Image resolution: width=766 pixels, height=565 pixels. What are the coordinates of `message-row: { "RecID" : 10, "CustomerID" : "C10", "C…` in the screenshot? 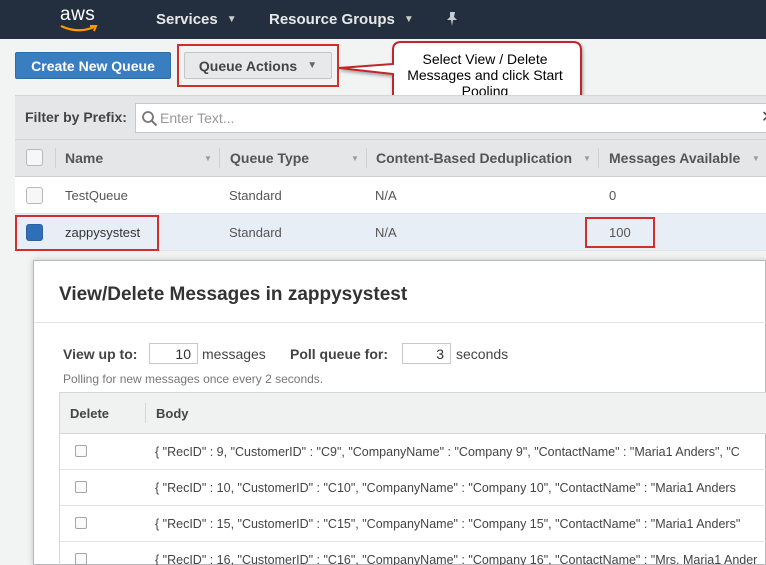 It's located at (413, 488).